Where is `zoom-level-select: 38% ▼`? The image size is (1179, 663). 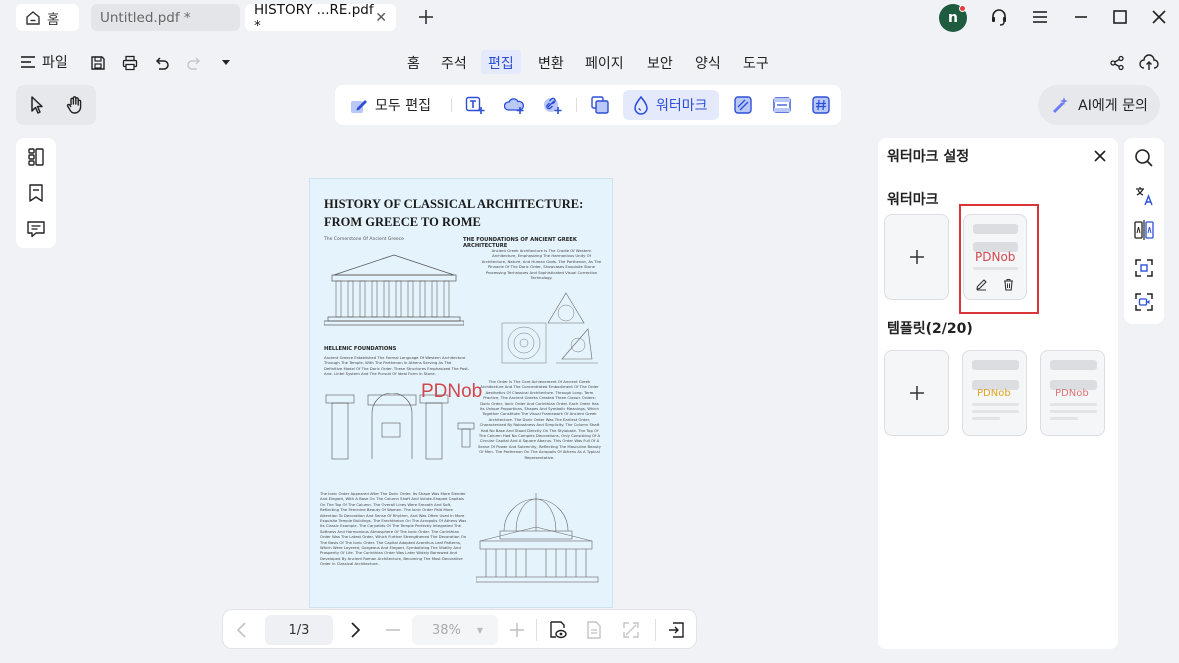 zoom-level-select: 38% ▼ is located at coordinates (455, 630).